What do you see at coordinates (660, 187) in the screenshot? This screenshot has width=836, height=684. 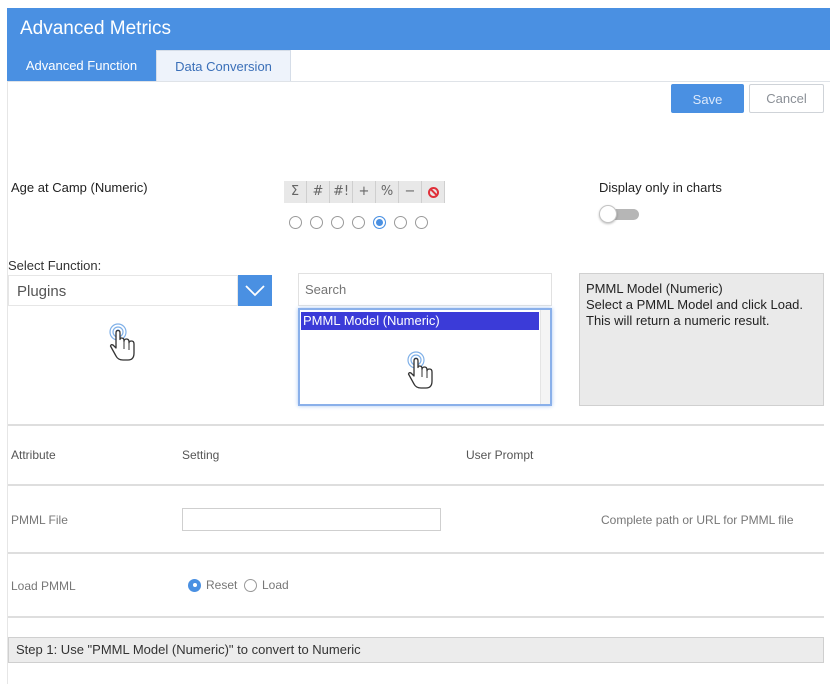 I see `display-only-charts-label: Display only in charts` at bounding box center [660, 187].